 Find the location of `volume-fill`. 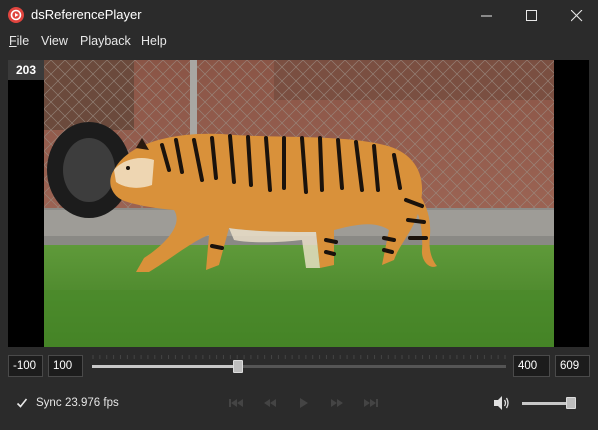

volume-fill is located at coordinates (546, 403).